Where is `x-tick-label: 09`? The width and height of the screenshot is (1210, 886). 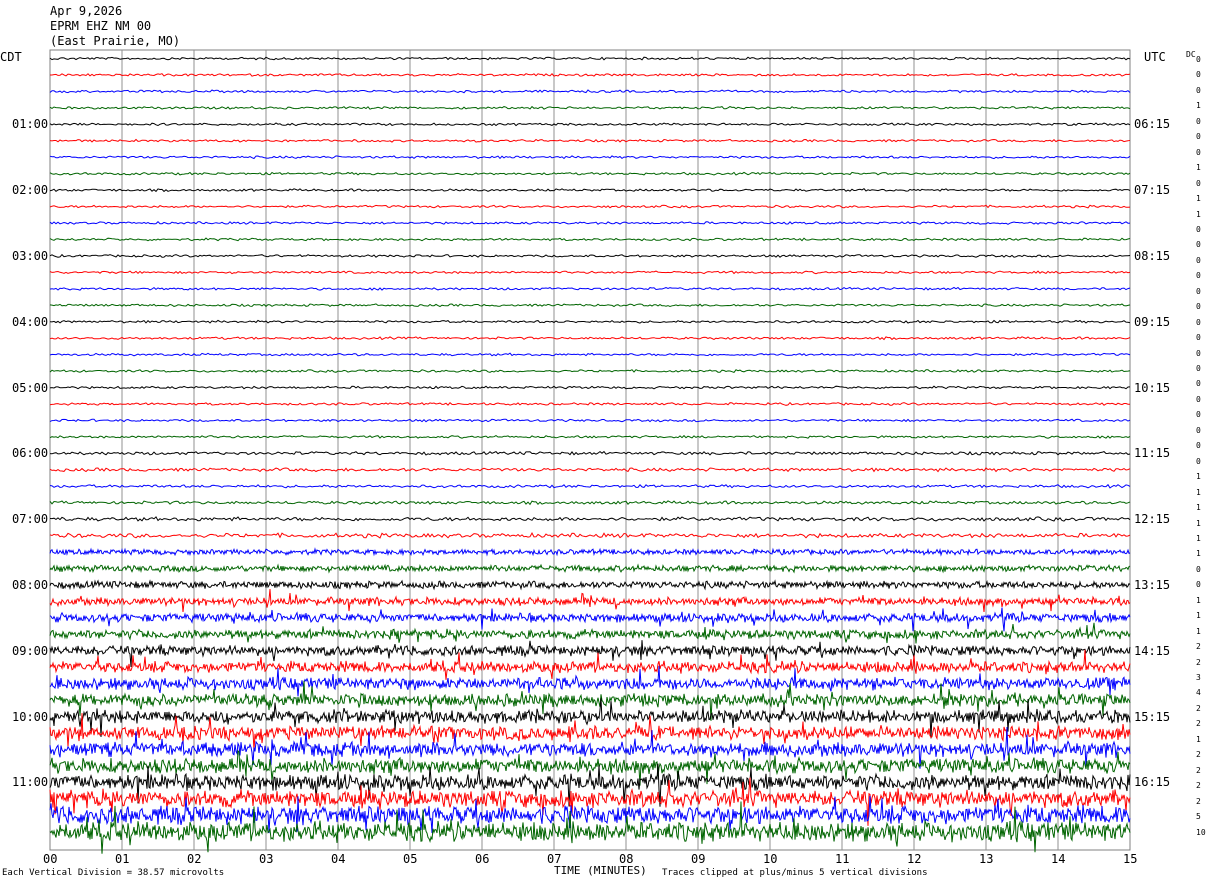 x-tick-label: 09 is located at coordinates (698, 859).